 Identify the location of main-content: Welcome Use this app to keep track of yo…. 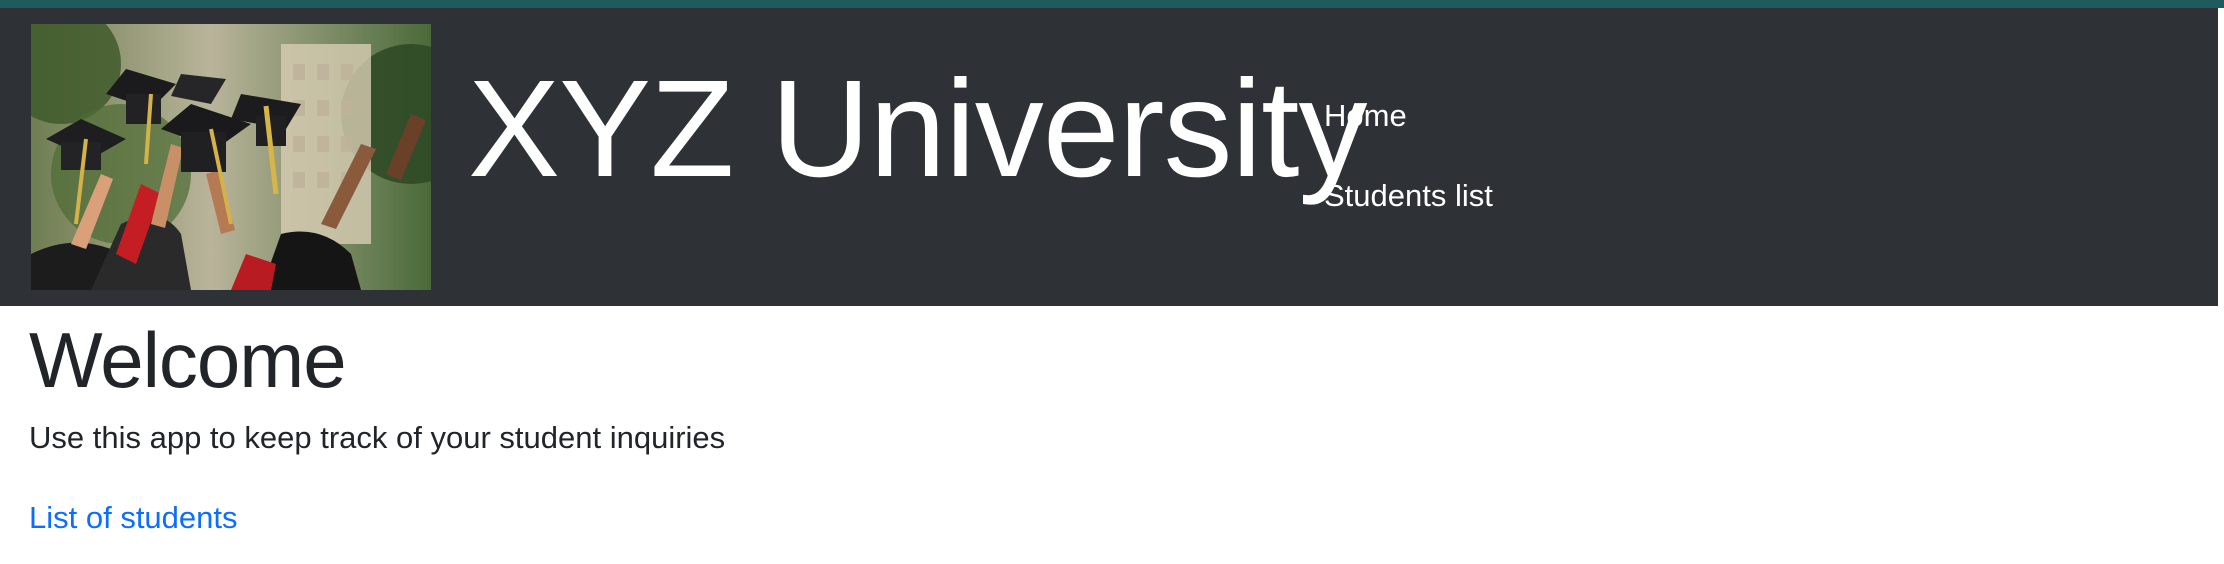
(377, 427).